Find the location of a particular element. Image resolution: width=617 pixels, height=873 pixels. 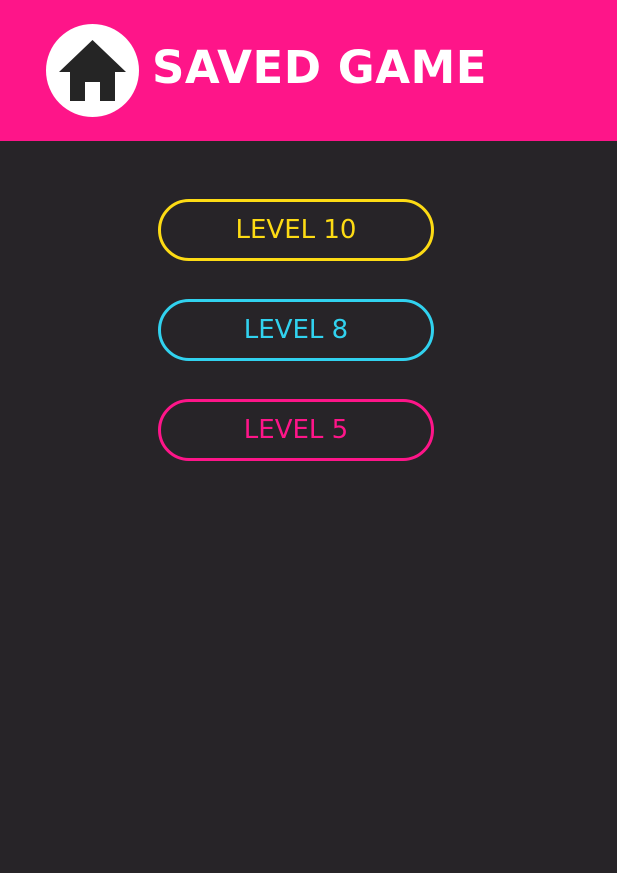

level-8-button: LEVEL 8 is located at coordinates (296, 330).